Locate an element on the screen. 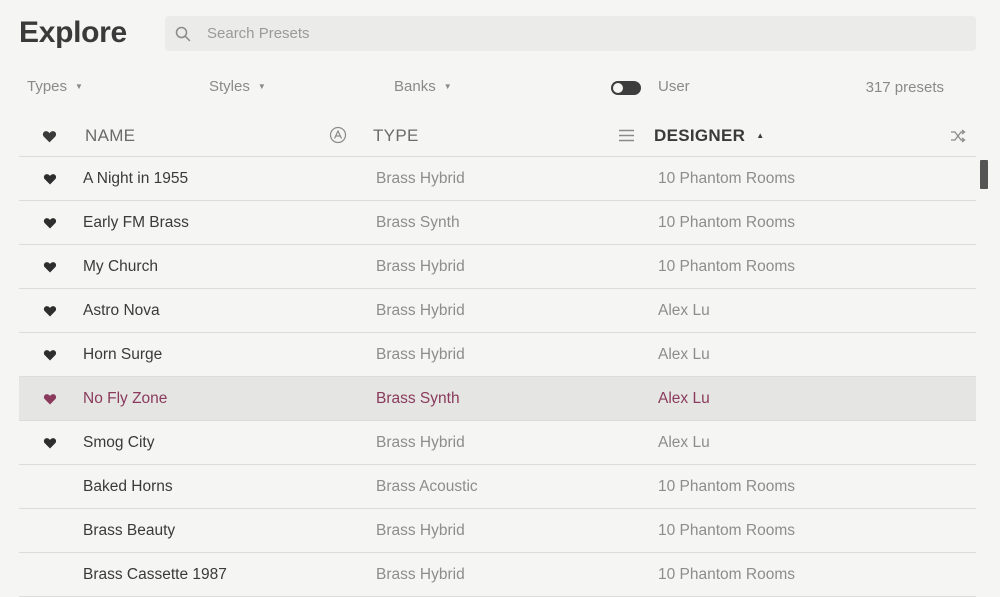  preset-name: Baked Horns is located at coordinates (128, 486).